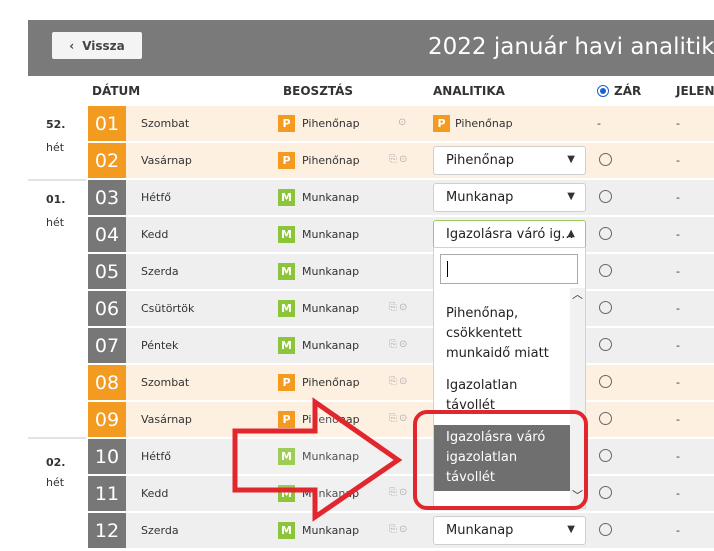  I want to click on week-cell: 01. hét, so click(57, 309).